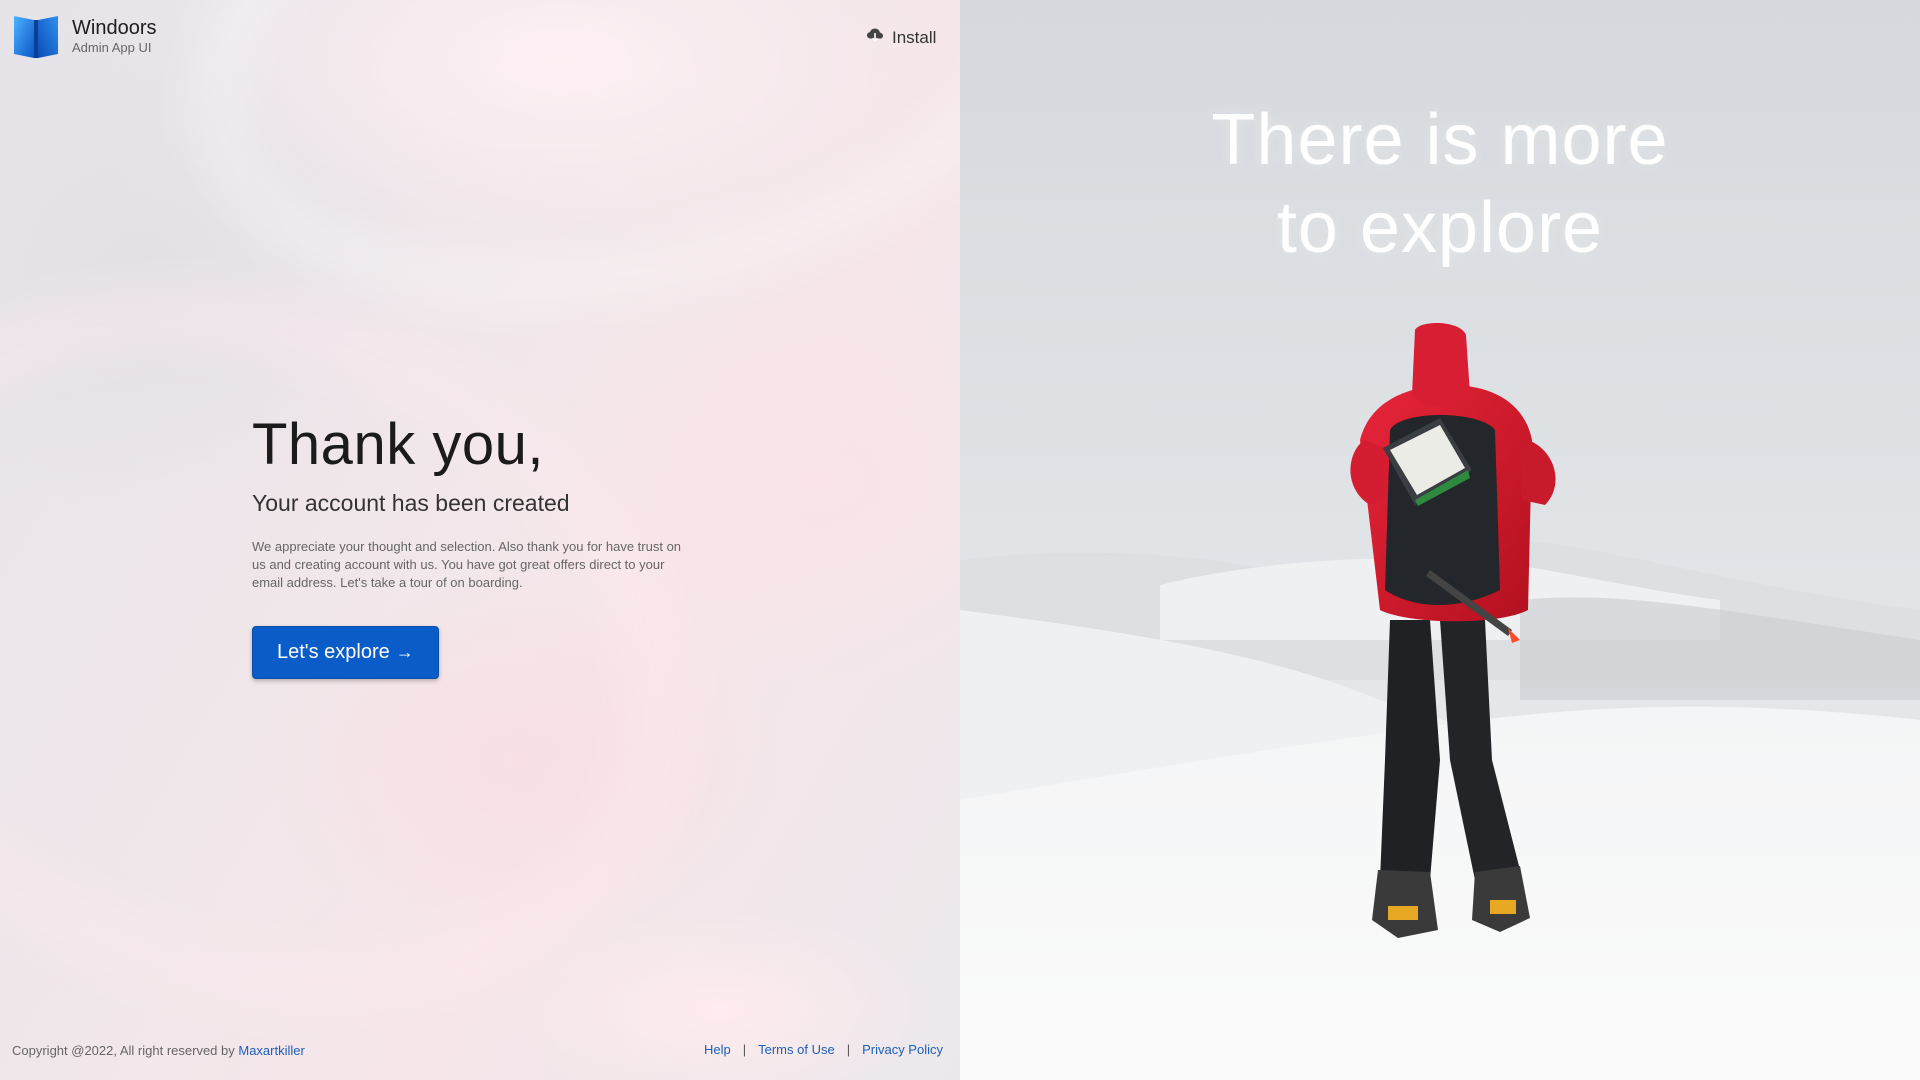 Image resolution: width=1920 pixels, height=1080 pixels. I want to click on brand-subtitle: Admin App UI, so click(112, 47).